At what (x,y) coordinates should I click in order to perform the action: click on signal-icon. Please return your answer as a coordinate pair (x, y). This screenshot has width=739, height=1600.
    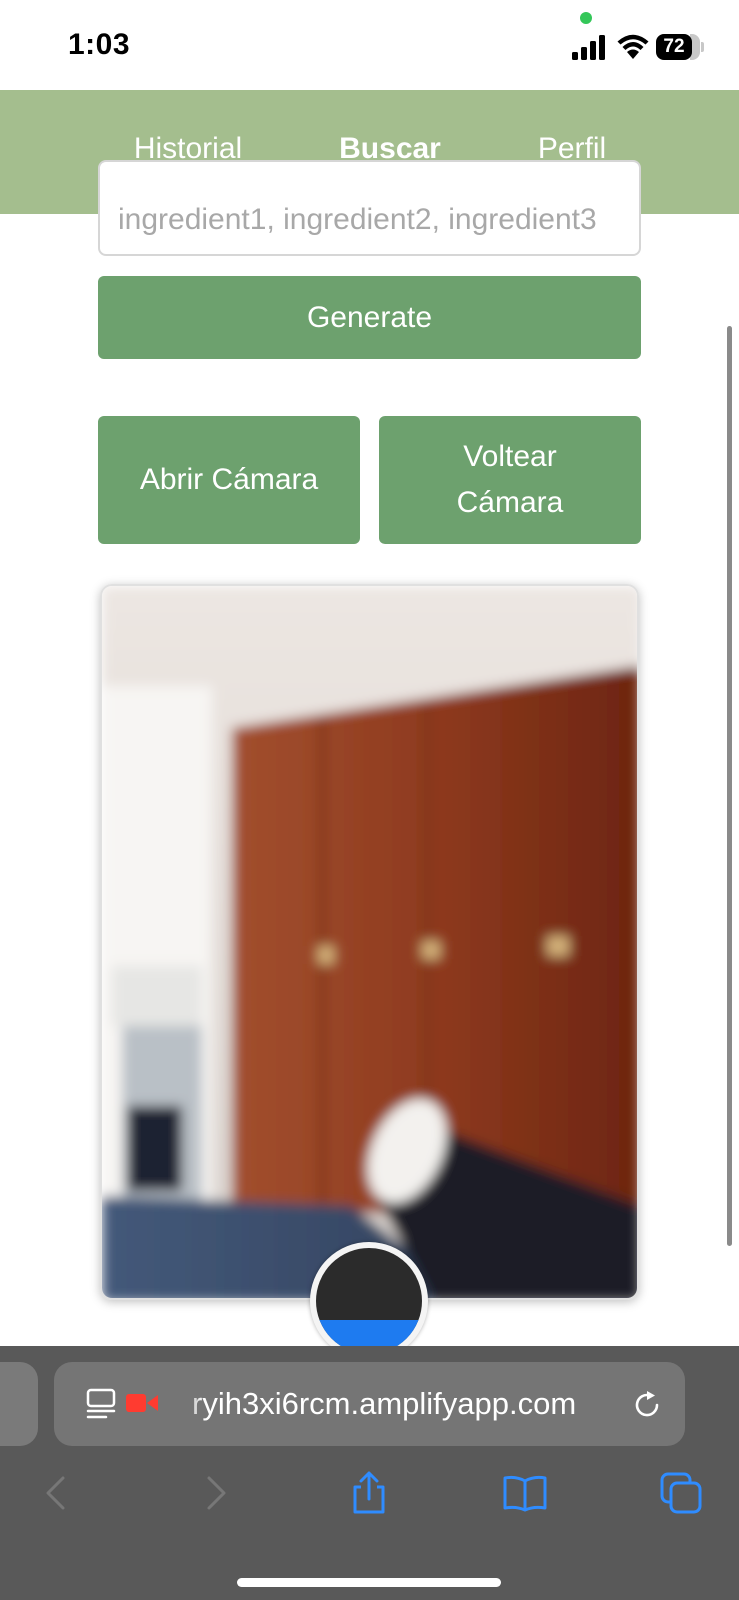
    Looking at the image, I should click on (588, 47).